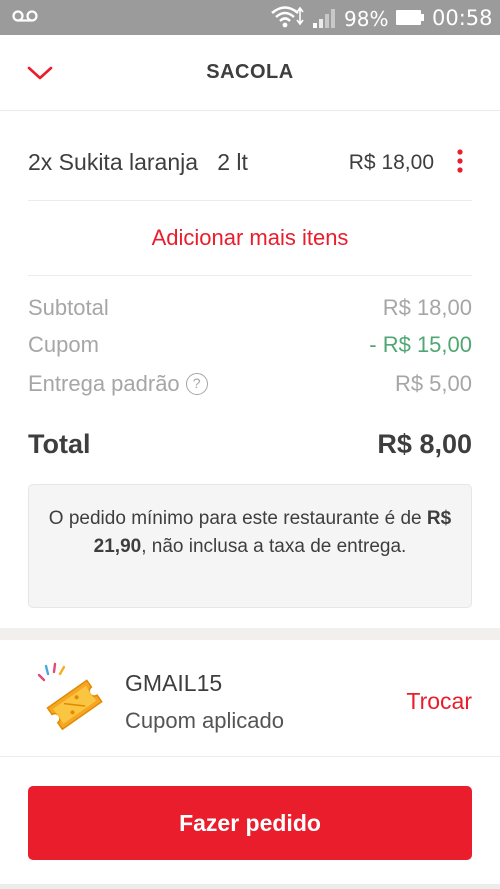  I want to click on page-title: SACOLA, so click(250, 72).